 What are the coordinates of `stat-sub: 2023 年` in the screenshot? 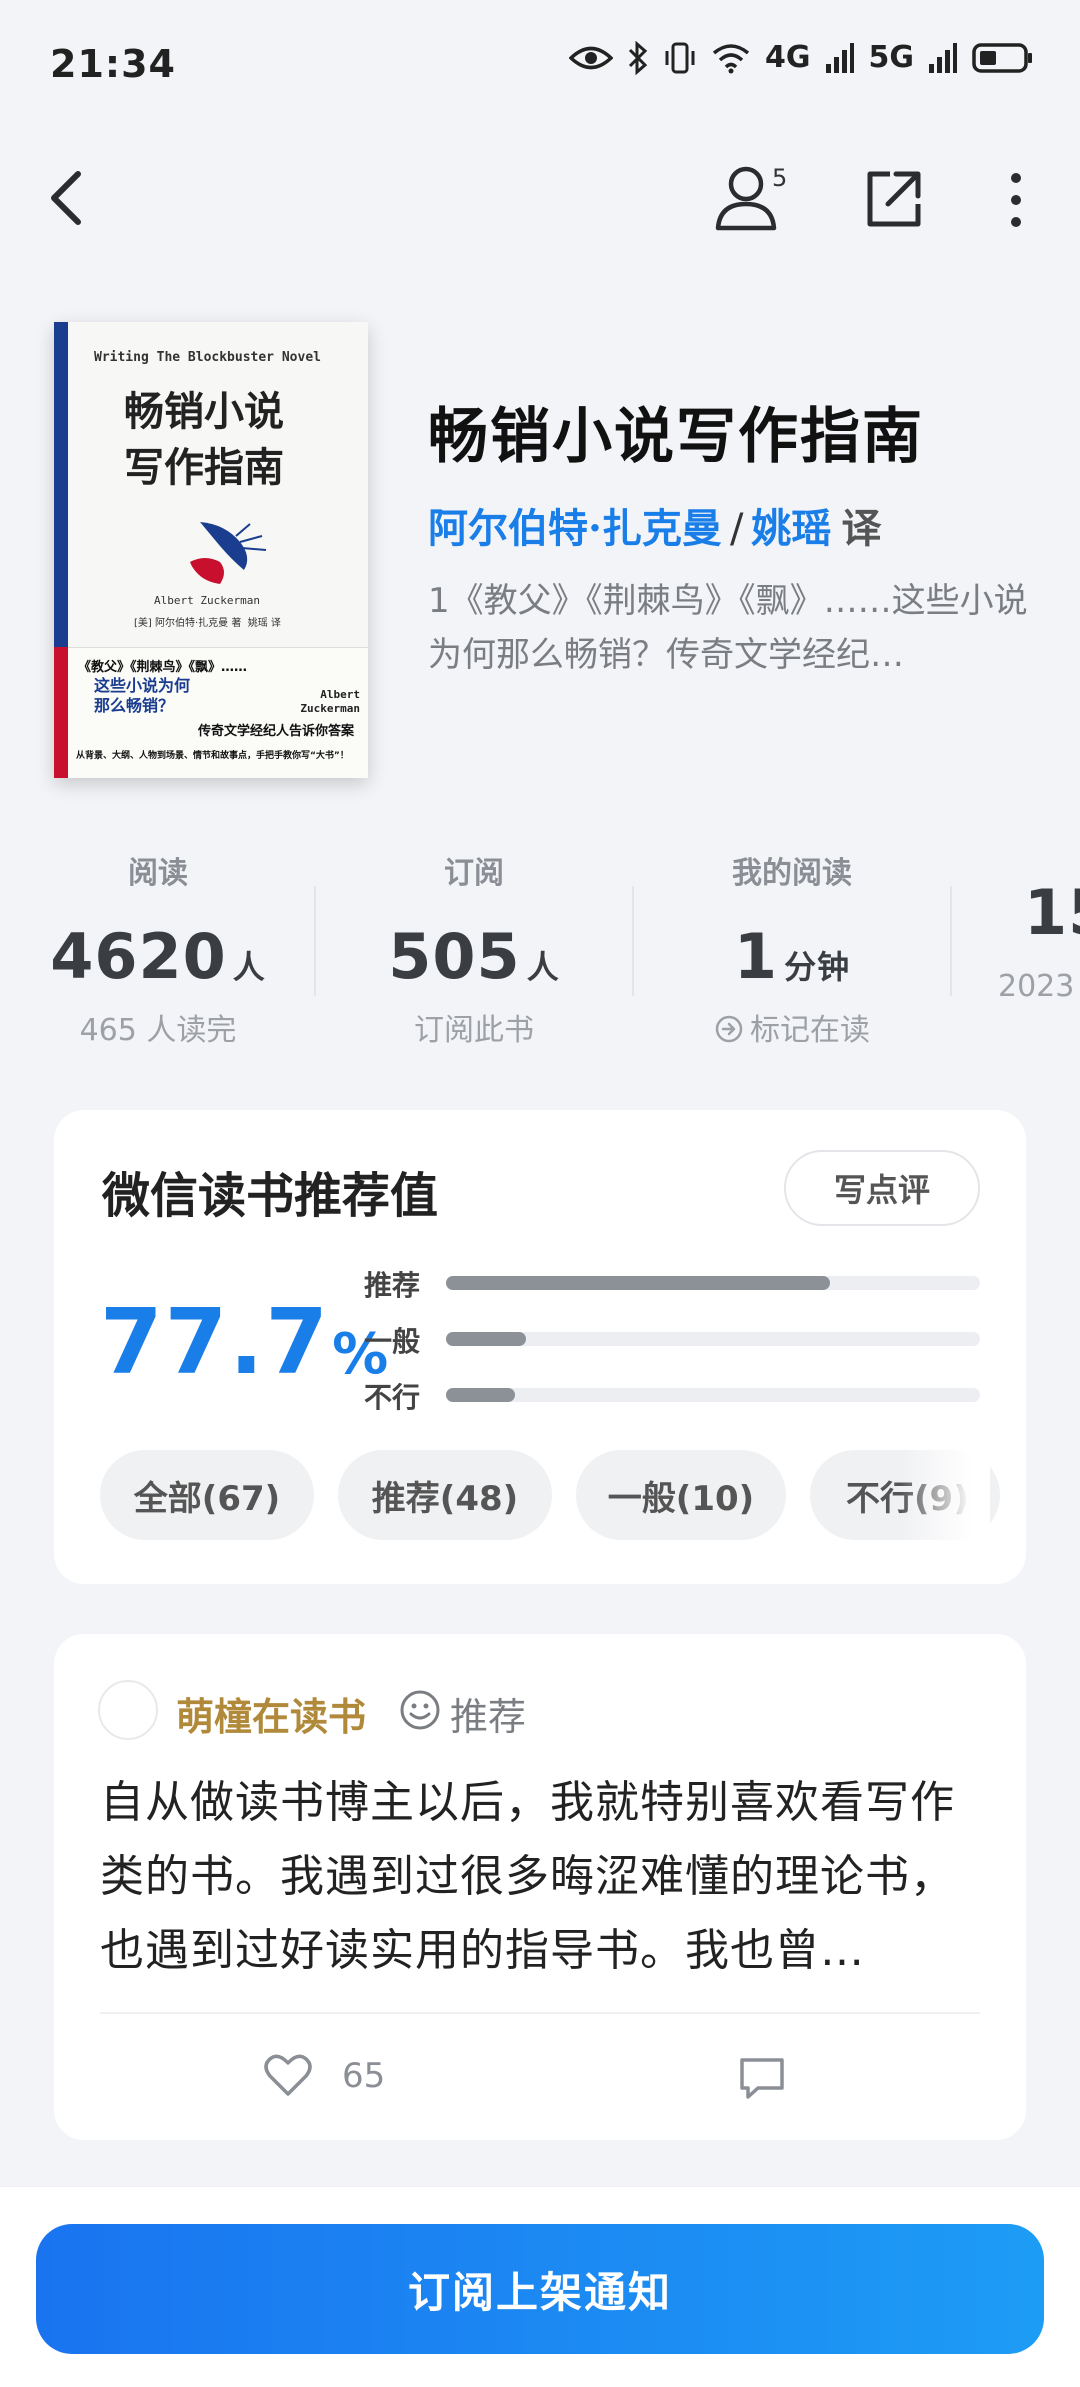 It's located at (1039, 986).